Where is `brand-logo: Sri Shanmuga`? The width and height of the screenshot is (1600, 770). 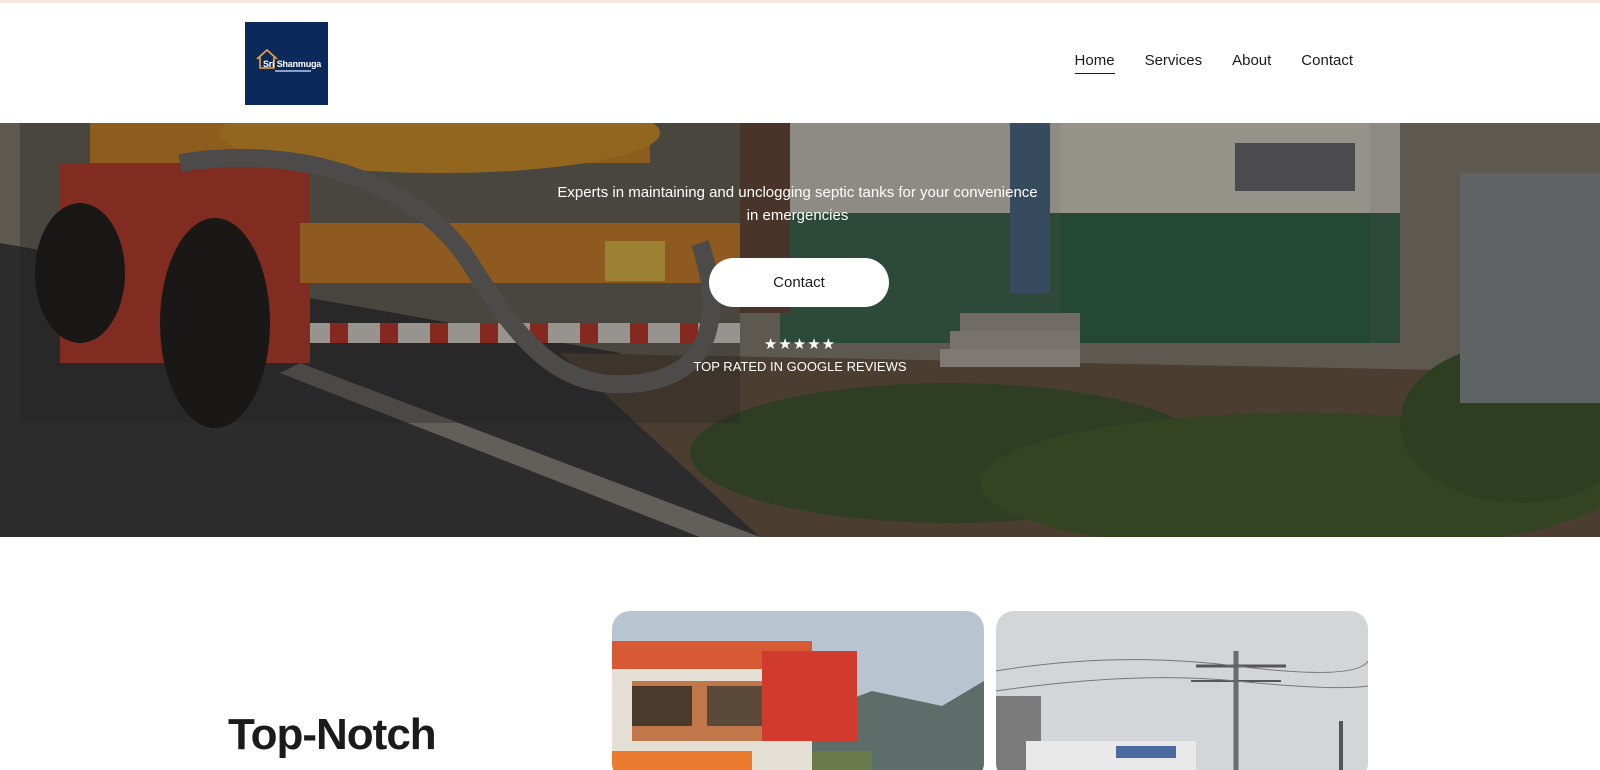
brand-logo: Sri Shanmuga is located at coordinates (286, 63).